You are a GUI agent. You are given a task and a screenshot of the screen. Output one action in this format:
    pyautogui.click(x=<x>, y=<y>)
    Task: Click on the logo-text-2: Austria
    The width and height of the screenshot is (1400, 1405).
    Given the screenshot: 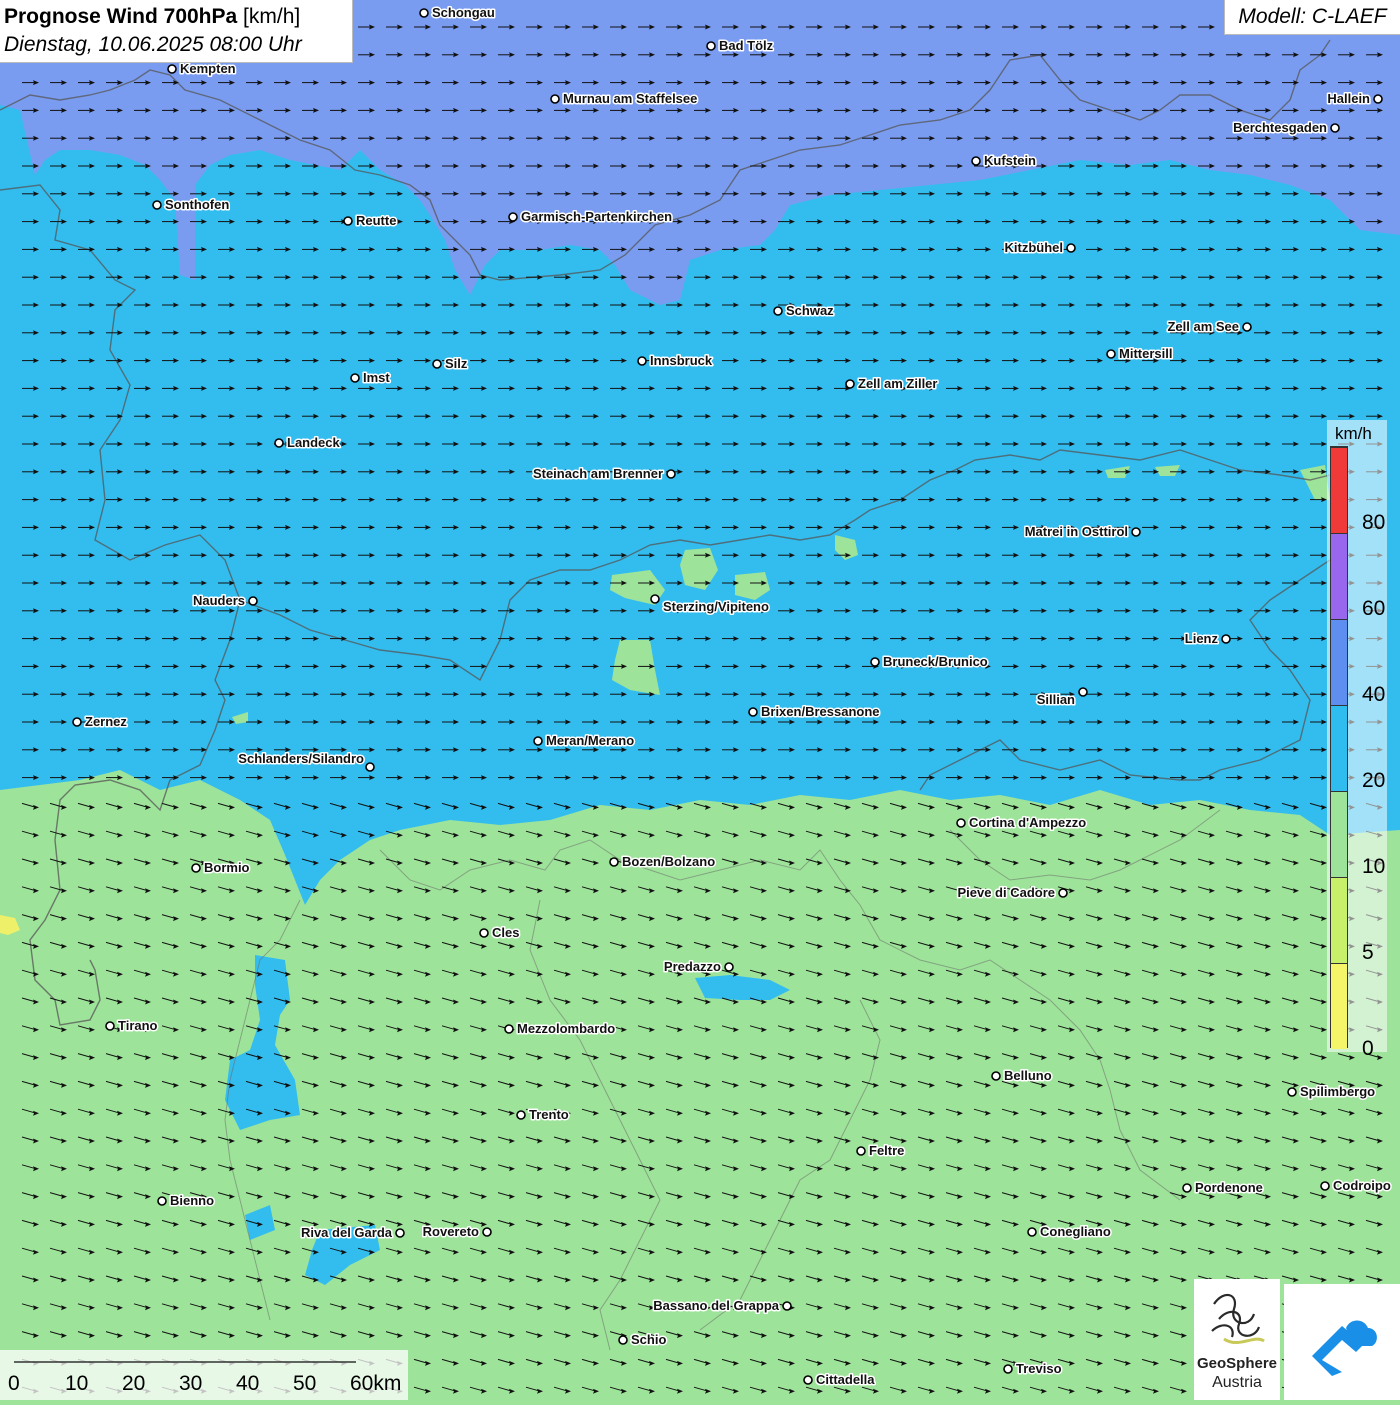 What is the action you would take?
    pyautogui.click(x=1237, y=1383)
    